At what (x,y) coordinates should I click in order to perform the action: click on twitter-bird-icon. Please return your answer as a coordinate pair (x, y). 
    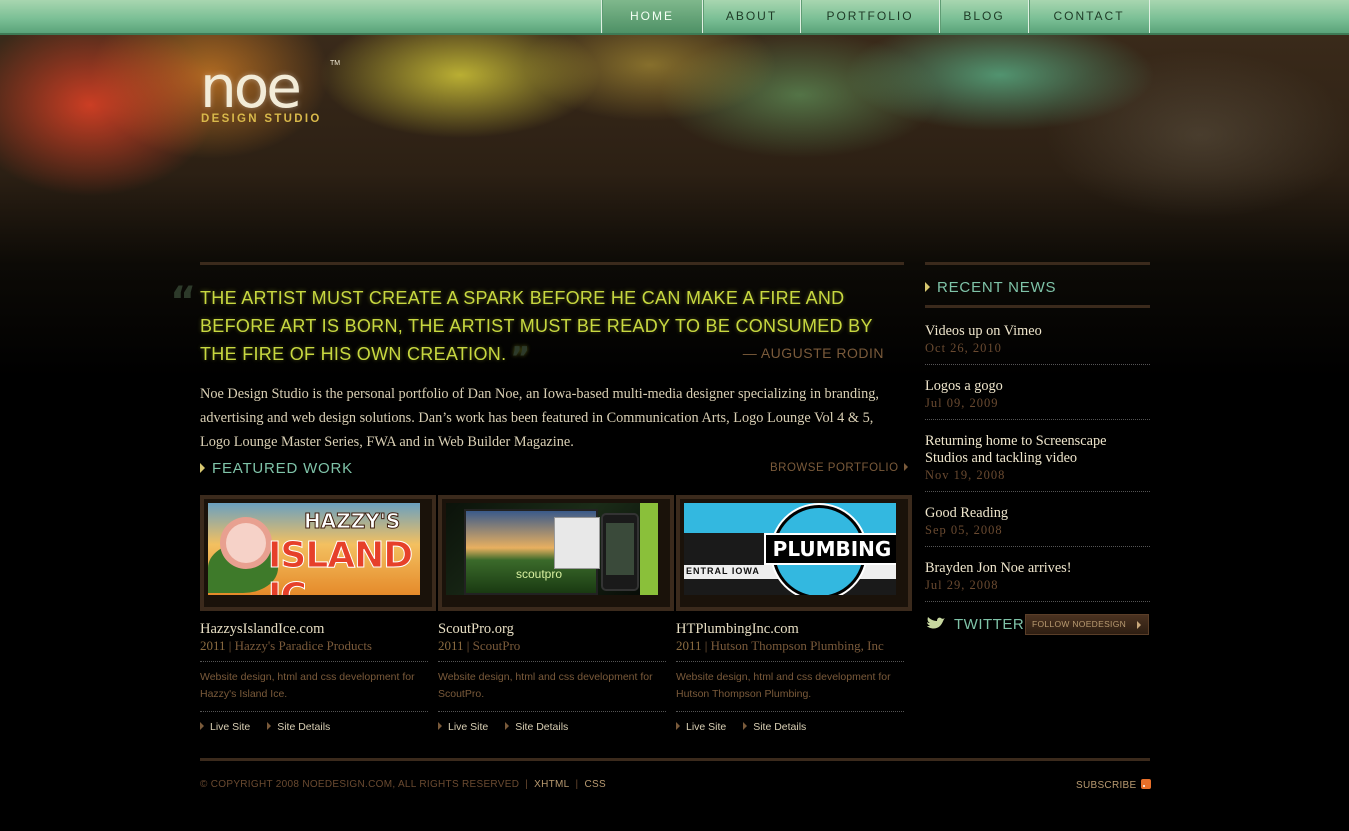
    Looking at the image, I should click on (935, 623).